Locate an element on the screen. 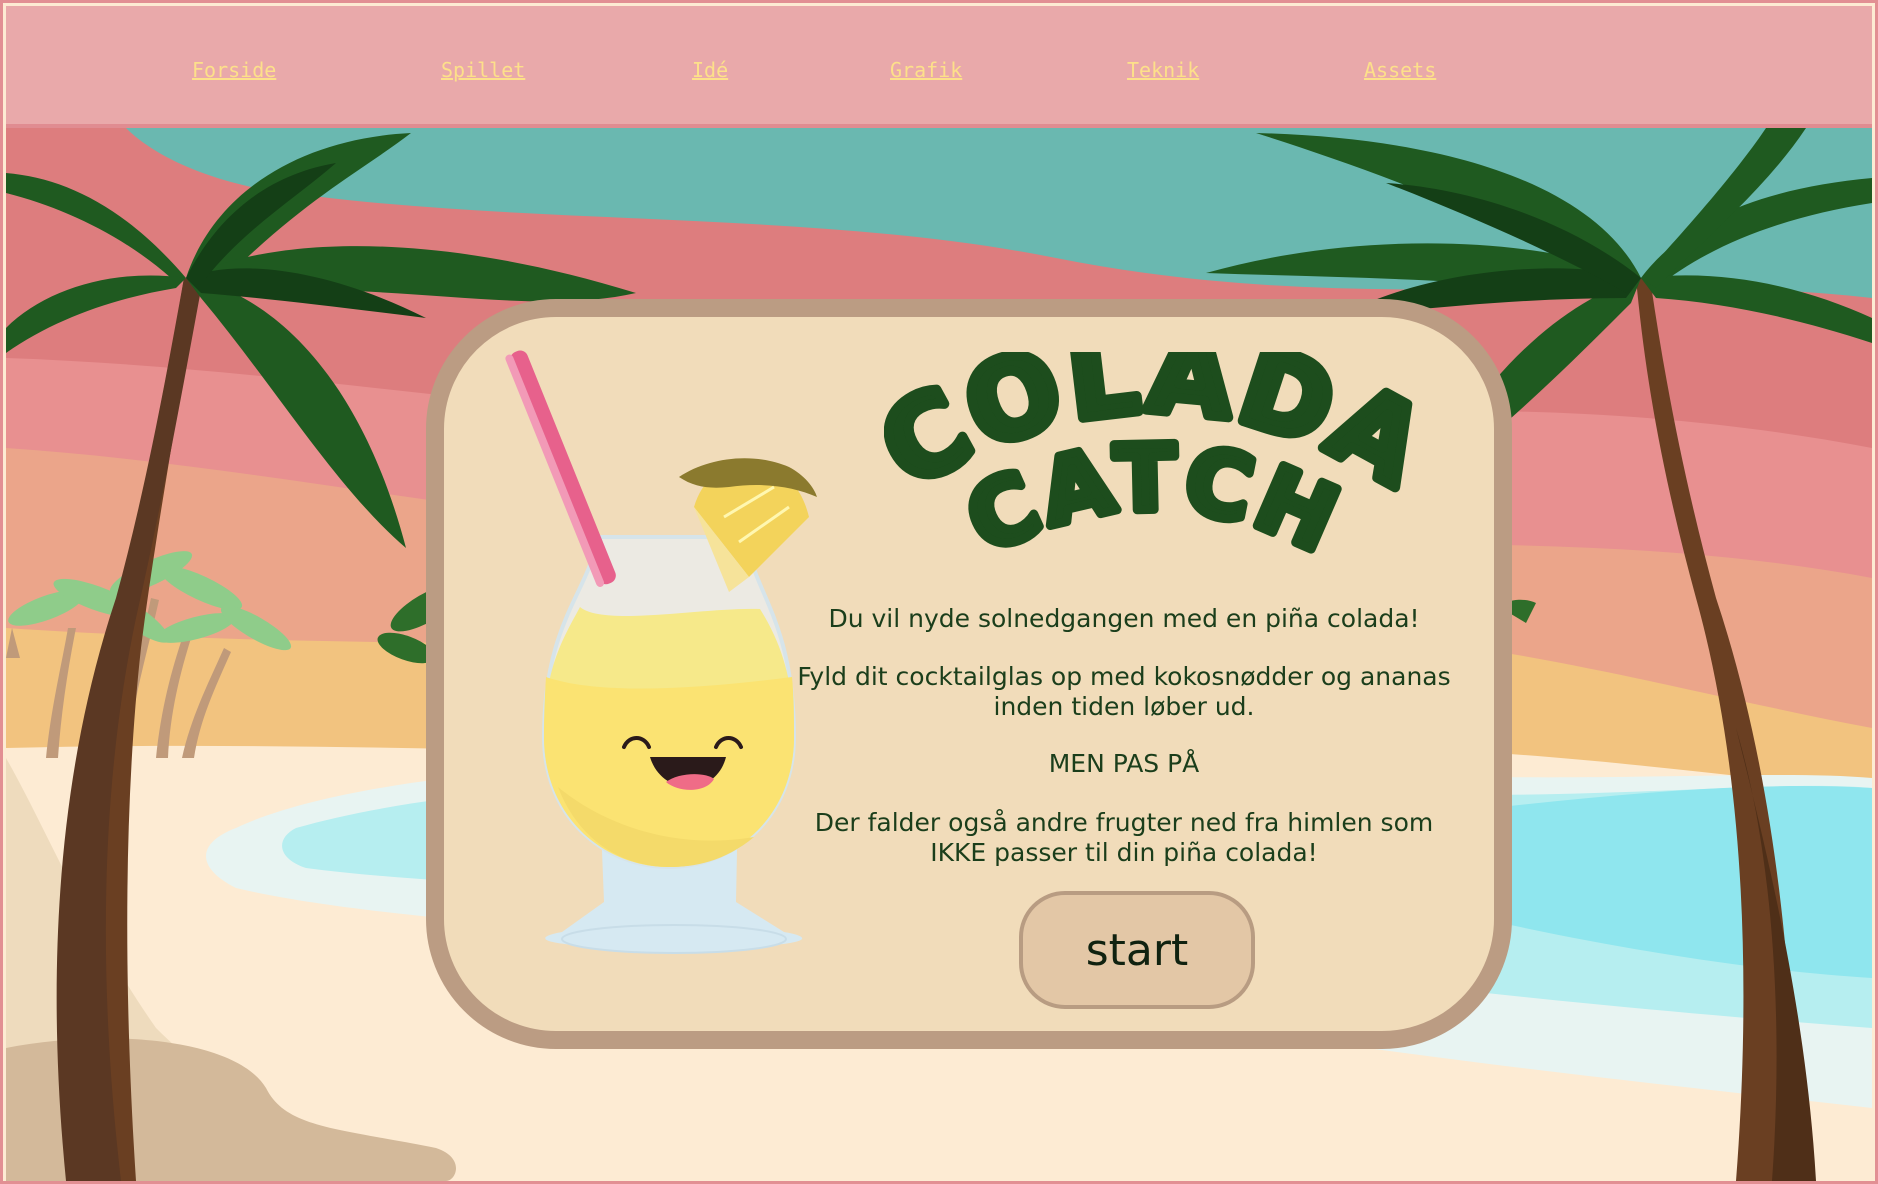  start-button: start is located at coordinates (1137, 950).